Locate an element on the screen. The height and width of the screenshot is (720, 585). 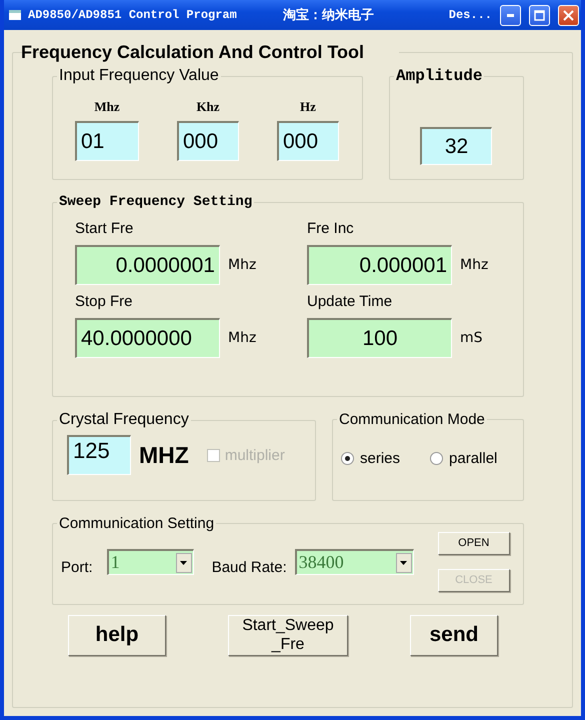
sweep-input: 0.0000001 is located at coordinates (147, 265).